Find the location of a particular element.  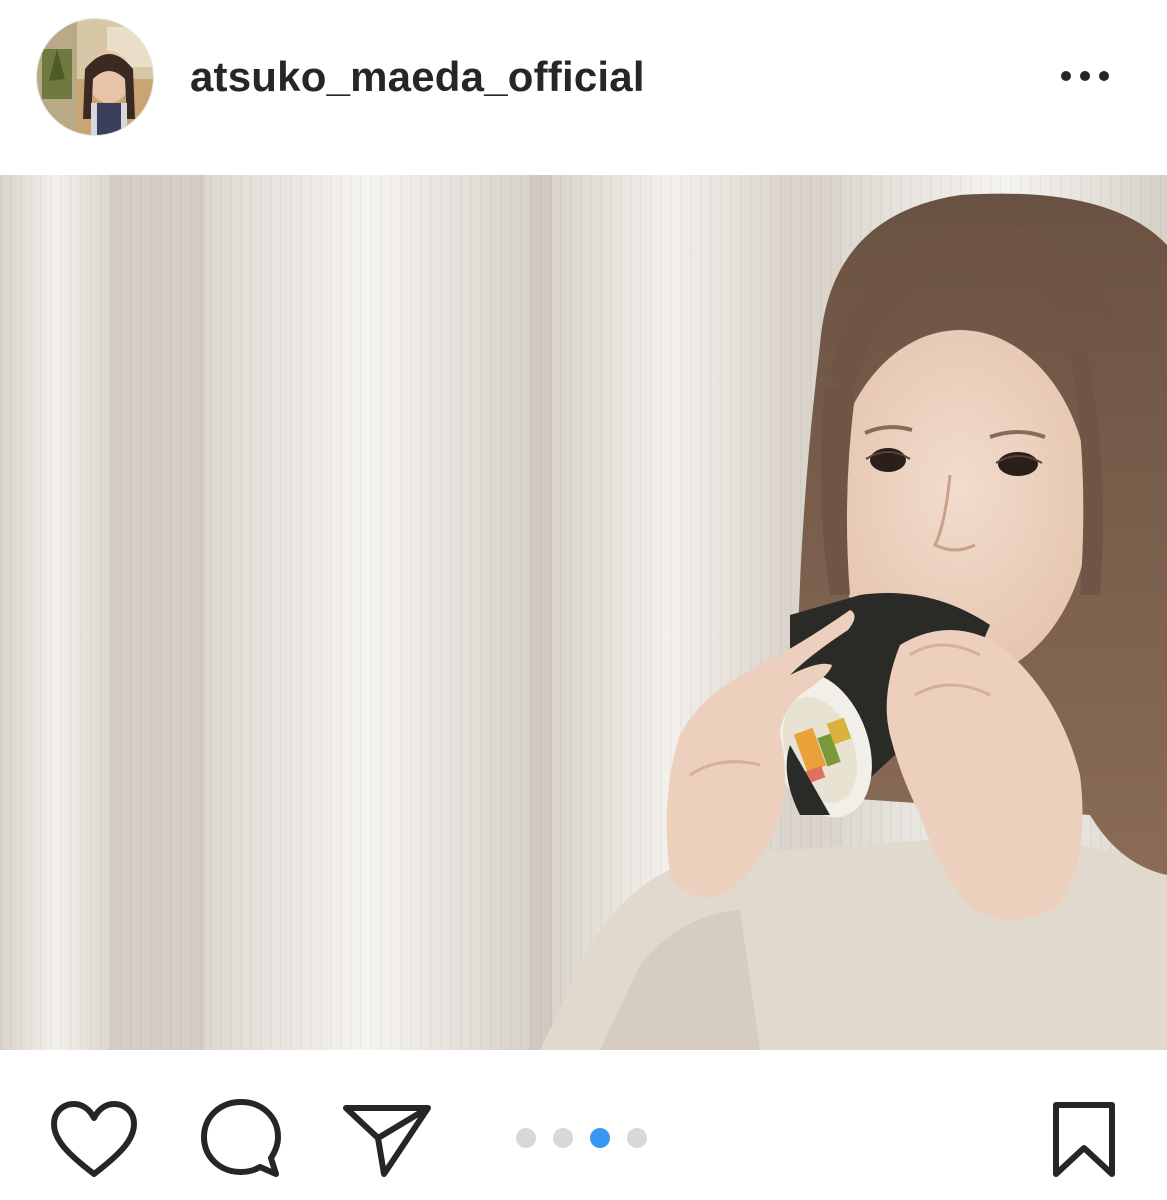

bookmark-icon is located at coordinates (1084, 1139).